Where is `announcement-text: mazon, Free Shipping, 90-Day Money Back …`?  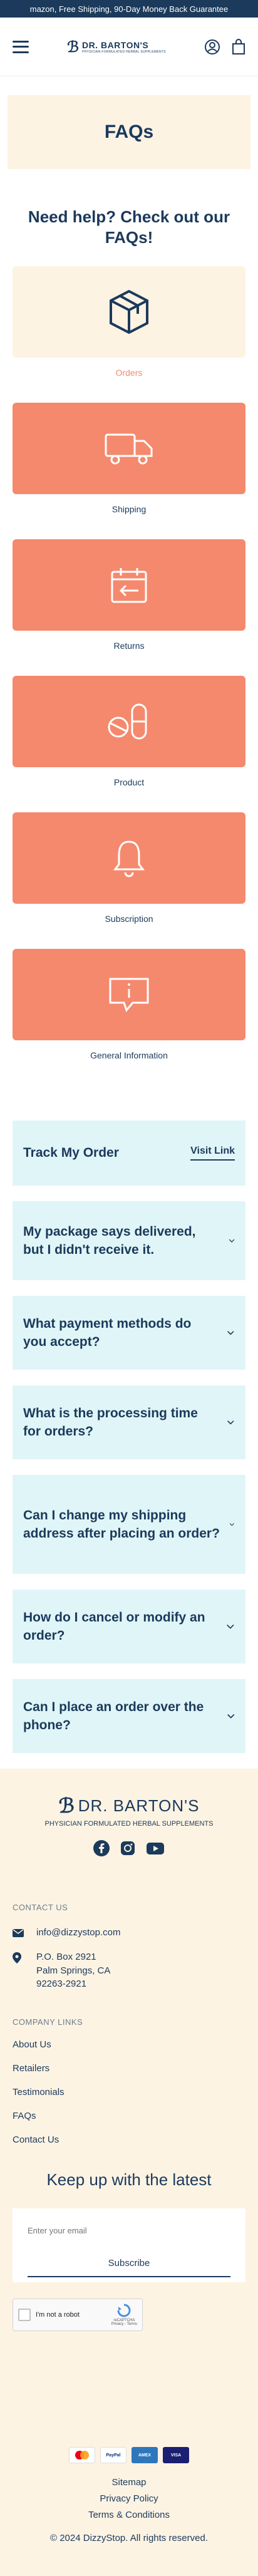
announcement-text: mazon, Free Shipping, 90-Day Money Back … is located at coordinates (129, 9).